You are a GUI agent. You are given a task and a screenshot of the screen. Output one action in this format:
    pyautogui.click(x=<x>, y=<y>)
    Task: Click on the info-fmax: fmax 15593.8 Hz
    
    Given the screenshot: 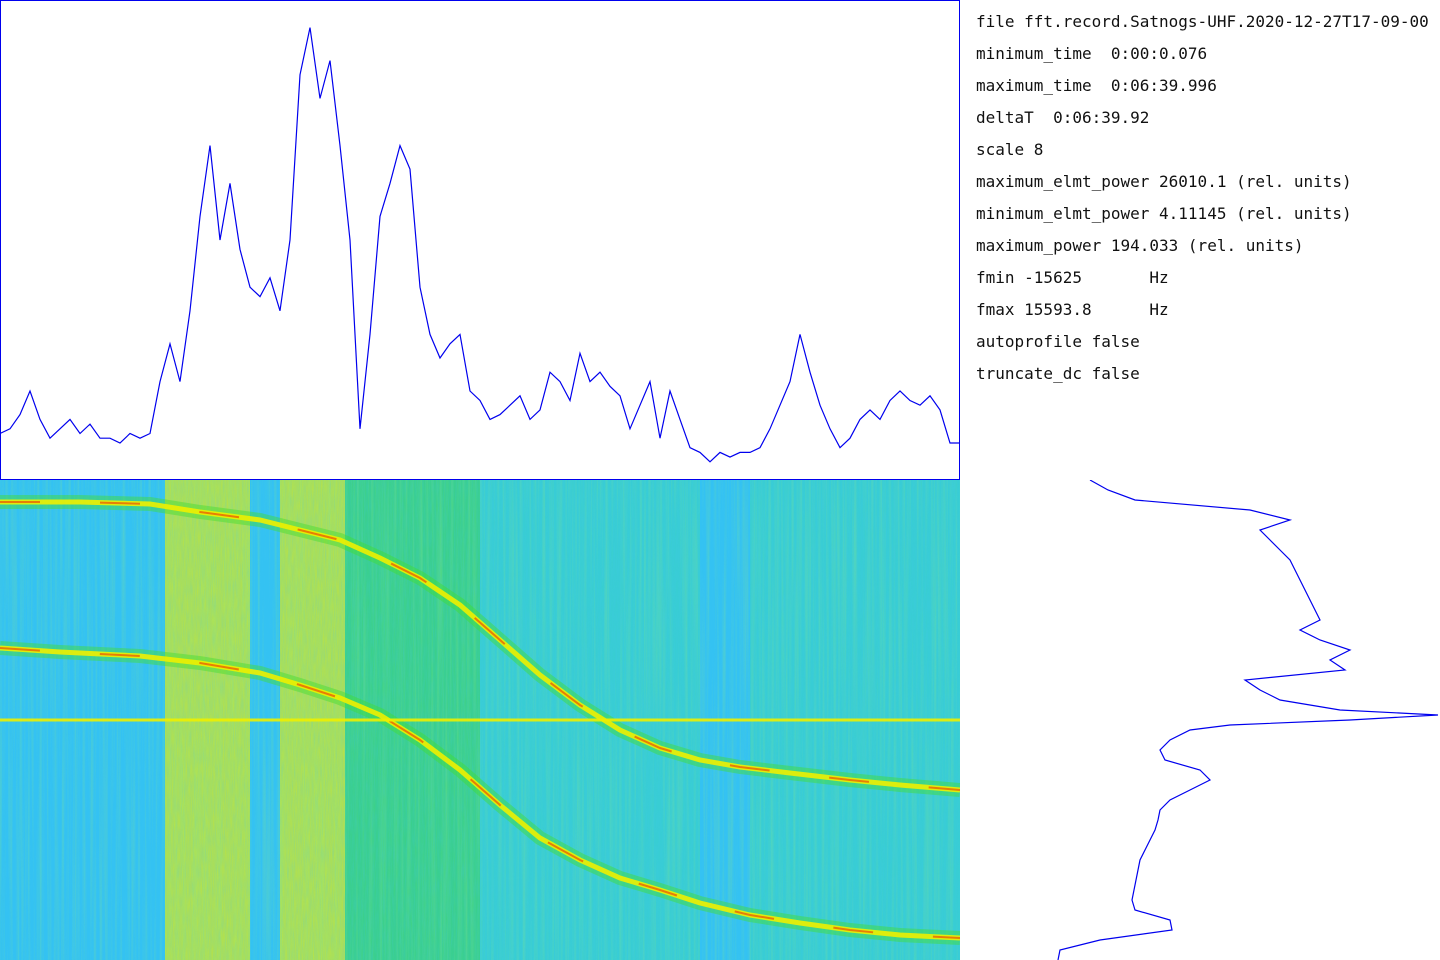 What is the action you would take?
    pyautogui.click(x=1072, y=309)
    